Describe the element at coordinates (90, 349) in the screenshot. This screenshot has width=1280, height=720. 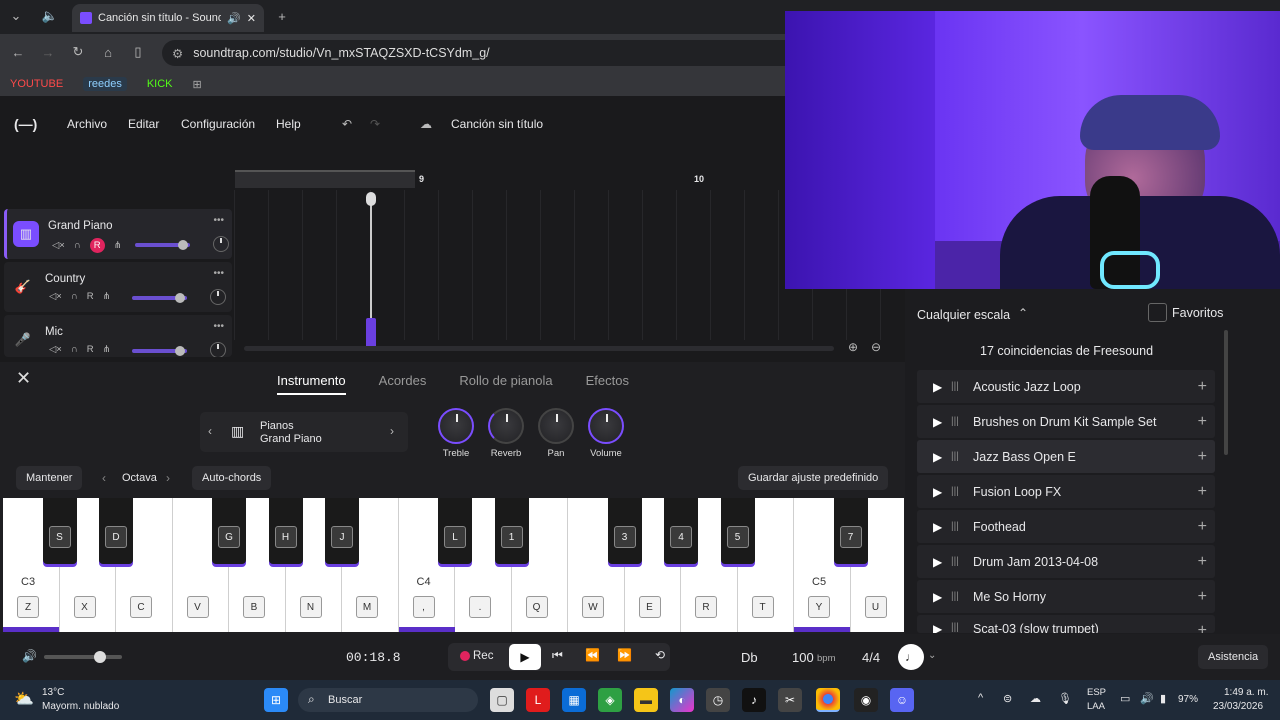
I see `record-arm-button: R` at that location.